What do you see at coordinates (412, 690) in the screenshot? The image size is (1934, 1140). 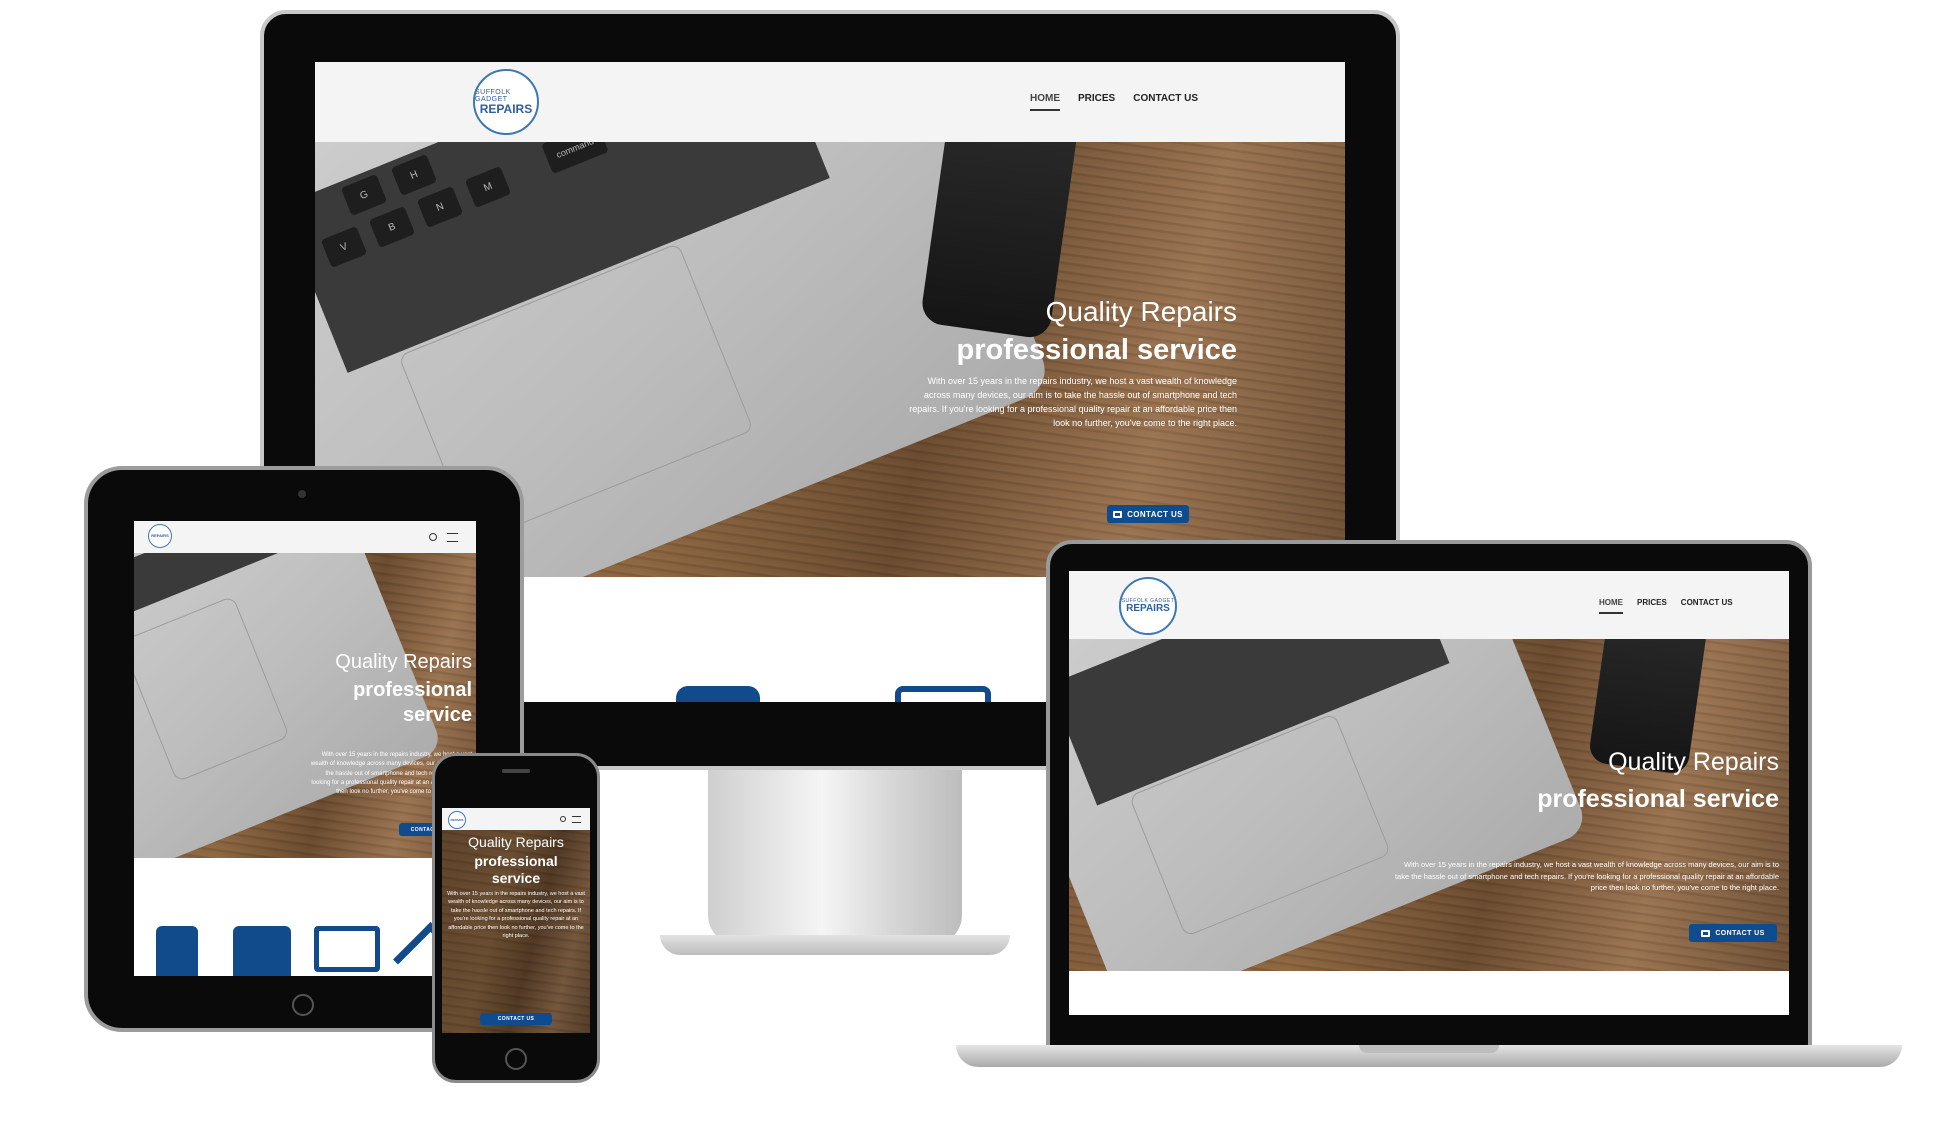 I see `tablet-hero-subtitle-a: professional` at bounding box center [412, 690].